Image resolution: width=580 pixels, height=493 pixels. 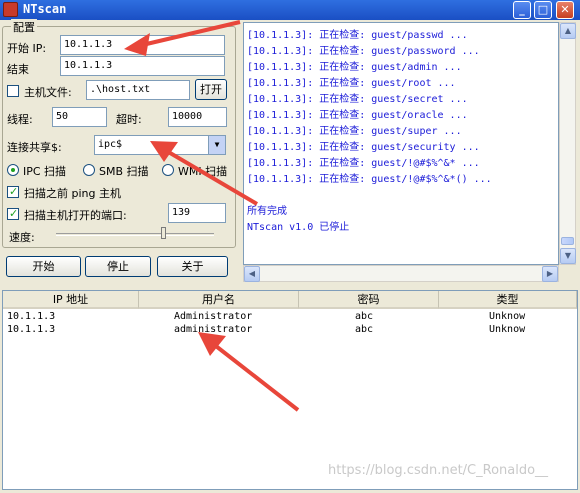 I want to click on column-header-ip: IP 地址, so click(x=71, y=300).